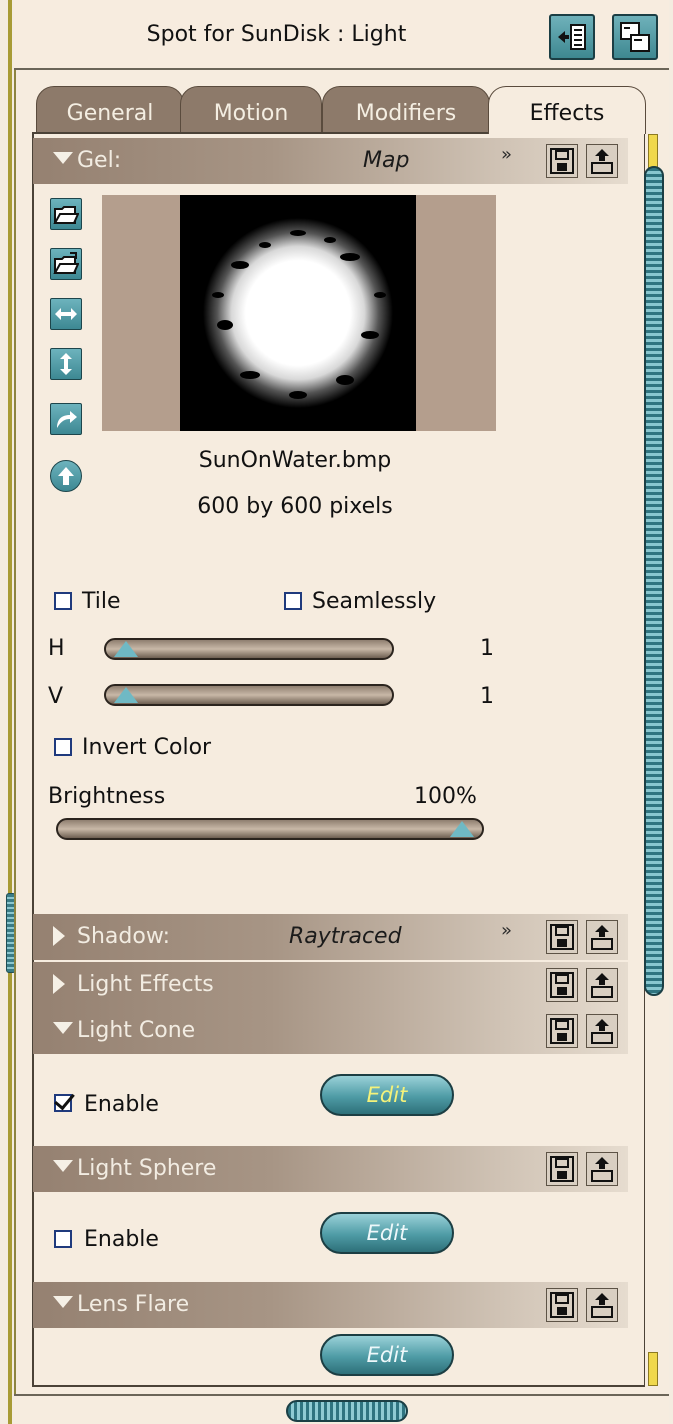 This screenshot has width=673, height=1424. What do you see at coordinates (124, 936) in the screenshot?
I see `shadow-label: Shadow:` at bounding box center [124, 936].